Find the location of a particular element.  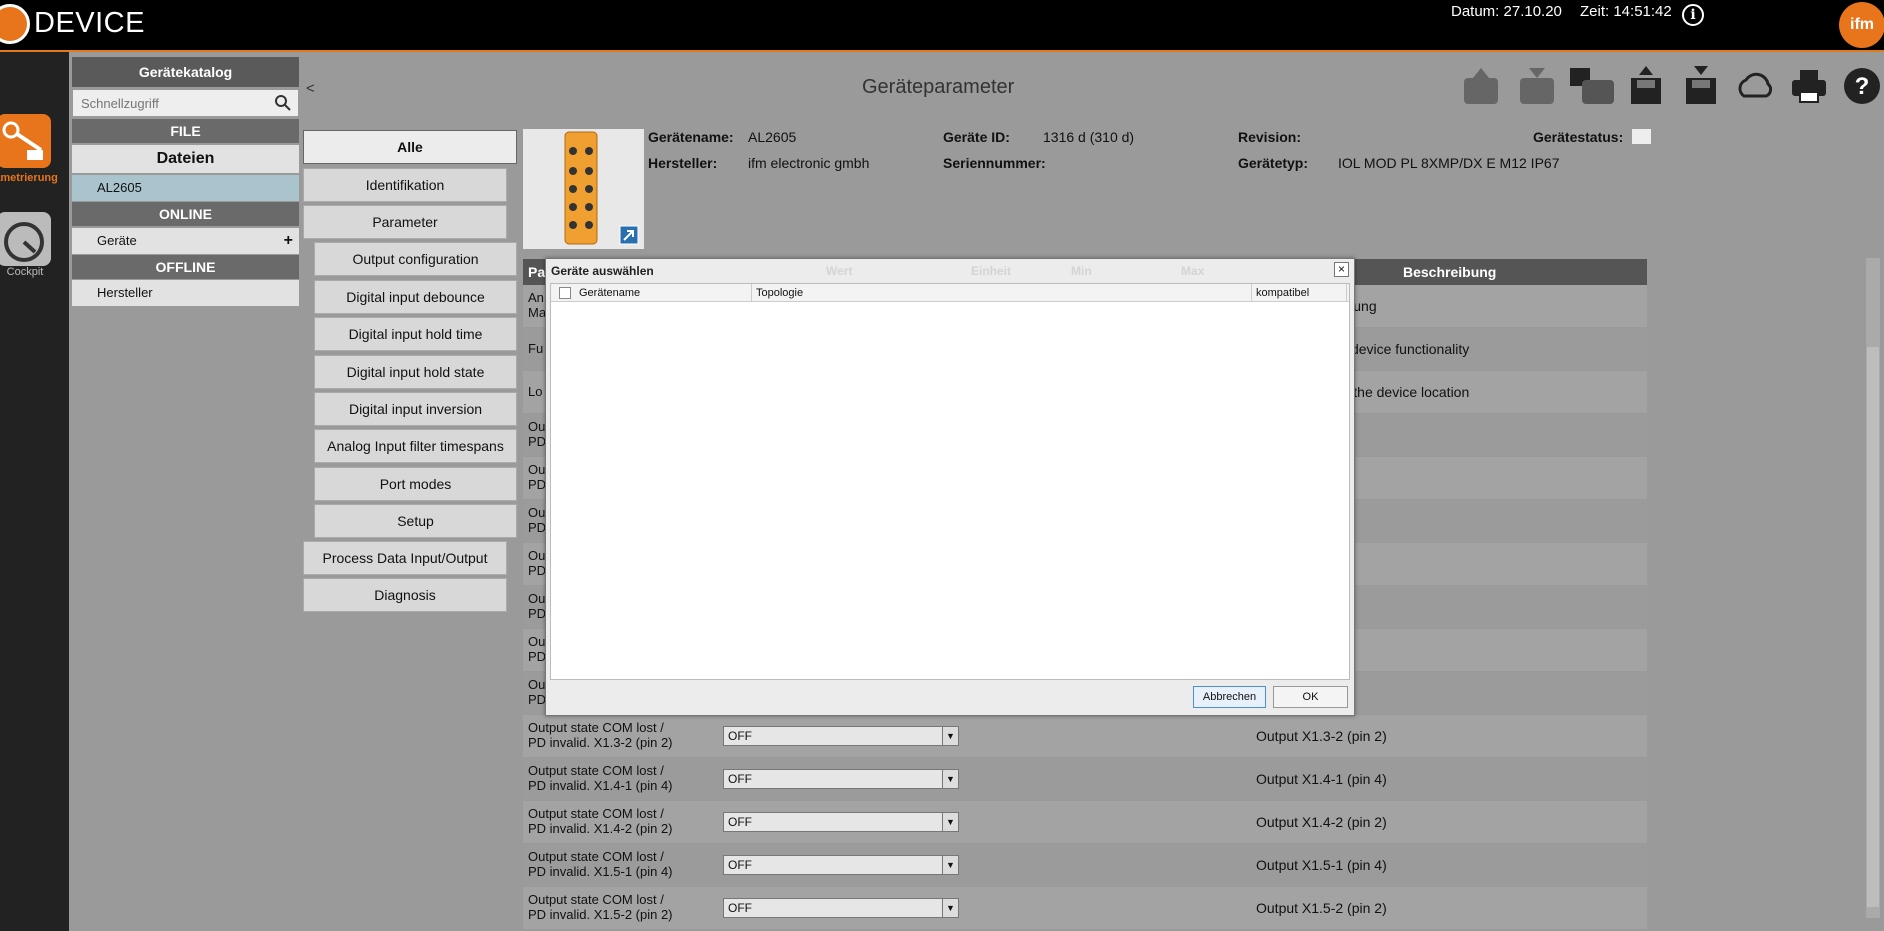

device-list-header: Gerätename Topologie kompatibel is located at coordinates (950, 293).